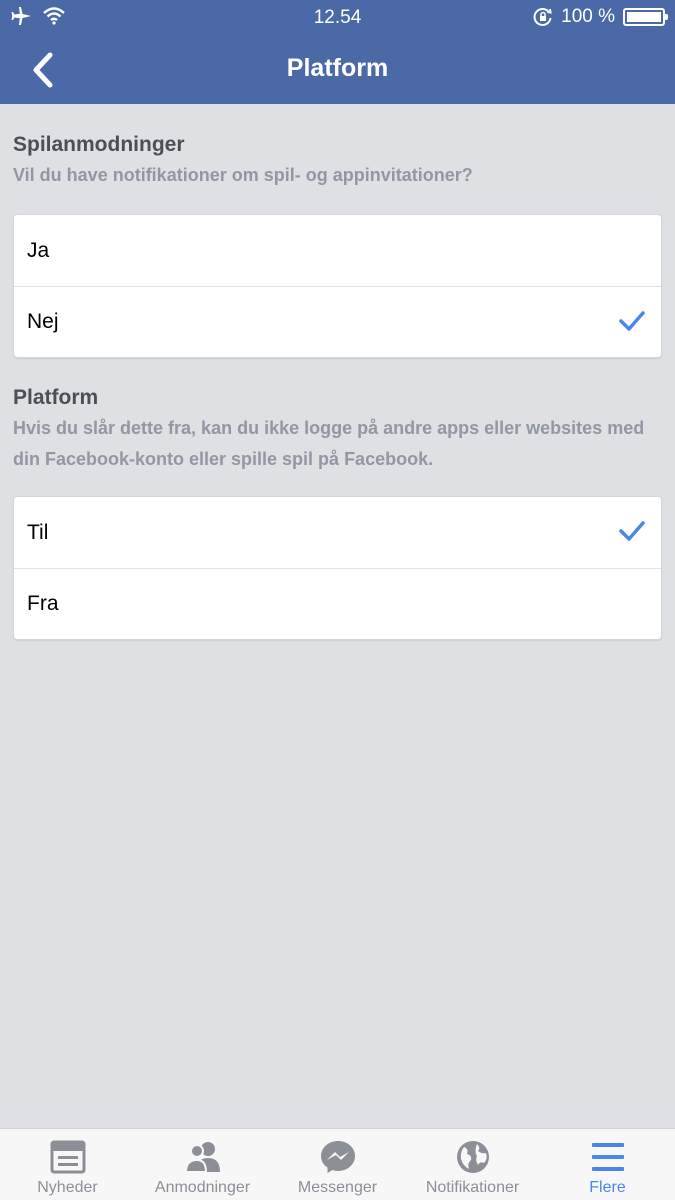  Describe the element at coordinates (542, 17) in the screenshot. I see `rotation-lock-icon` at that location.